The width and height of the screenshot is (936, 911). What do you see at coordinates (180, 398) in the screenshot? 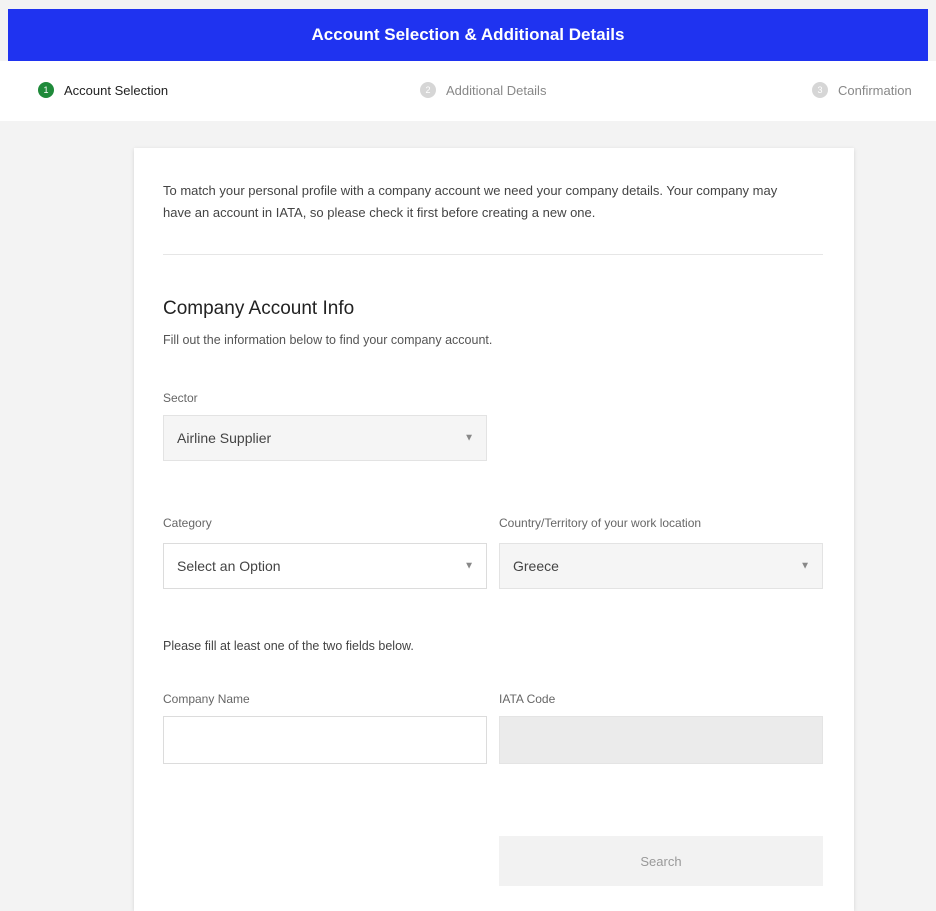
I see `sector-label: Sector` at bounding box center [180, 398].